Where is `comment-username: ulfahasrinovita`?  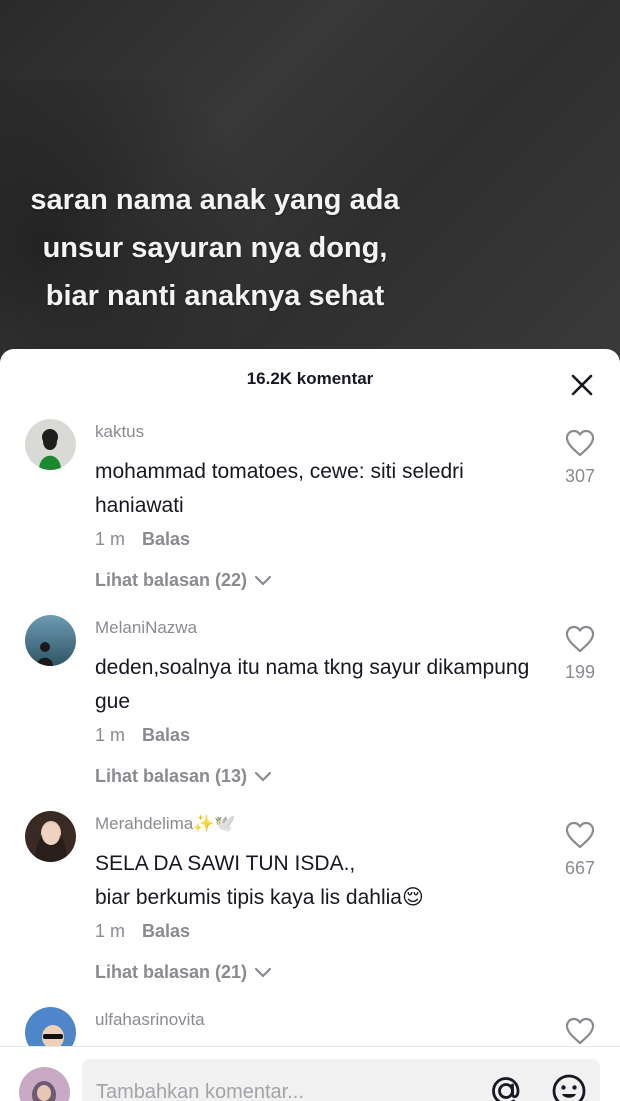
comment-username: ulfahasrinovita is located at coordinates (150, 1020).